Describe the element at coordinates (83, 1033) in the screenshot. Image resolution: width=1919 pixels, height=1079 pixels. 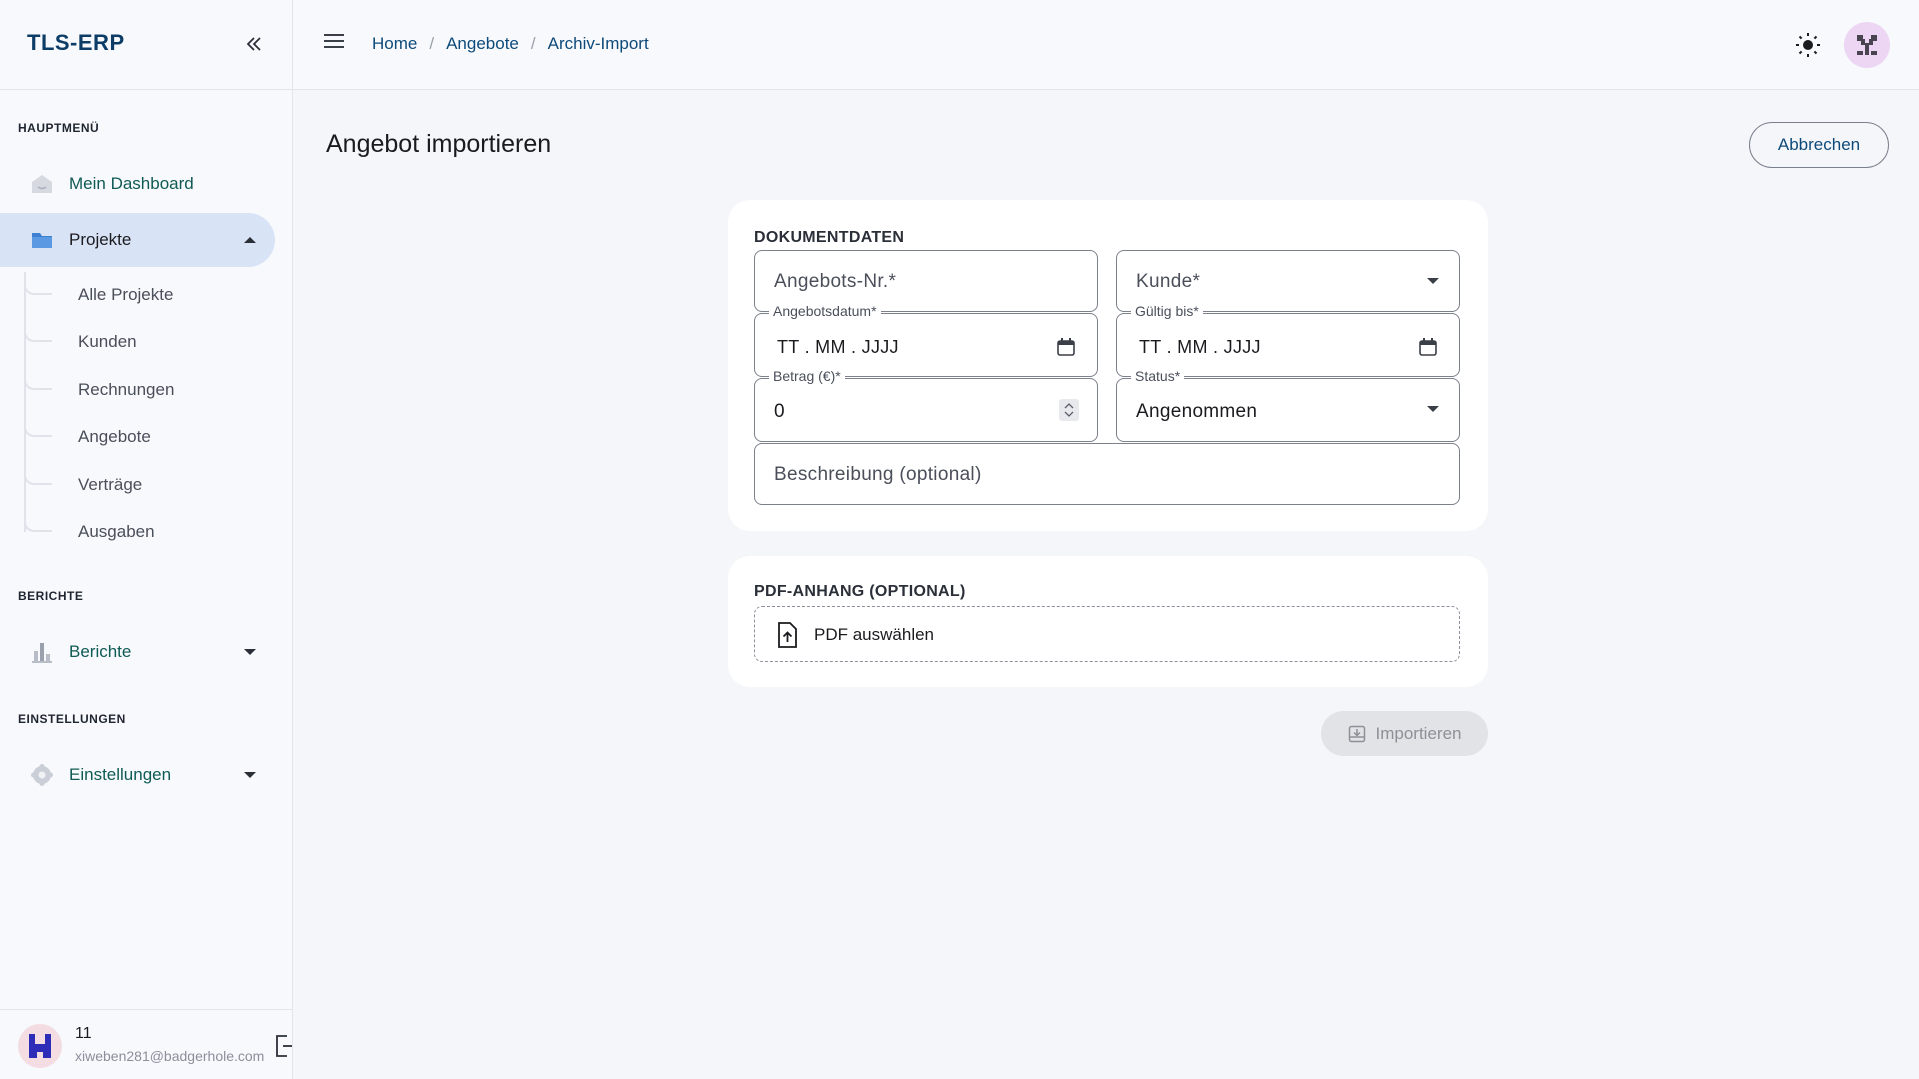
I see `user-name: 11` at that location.